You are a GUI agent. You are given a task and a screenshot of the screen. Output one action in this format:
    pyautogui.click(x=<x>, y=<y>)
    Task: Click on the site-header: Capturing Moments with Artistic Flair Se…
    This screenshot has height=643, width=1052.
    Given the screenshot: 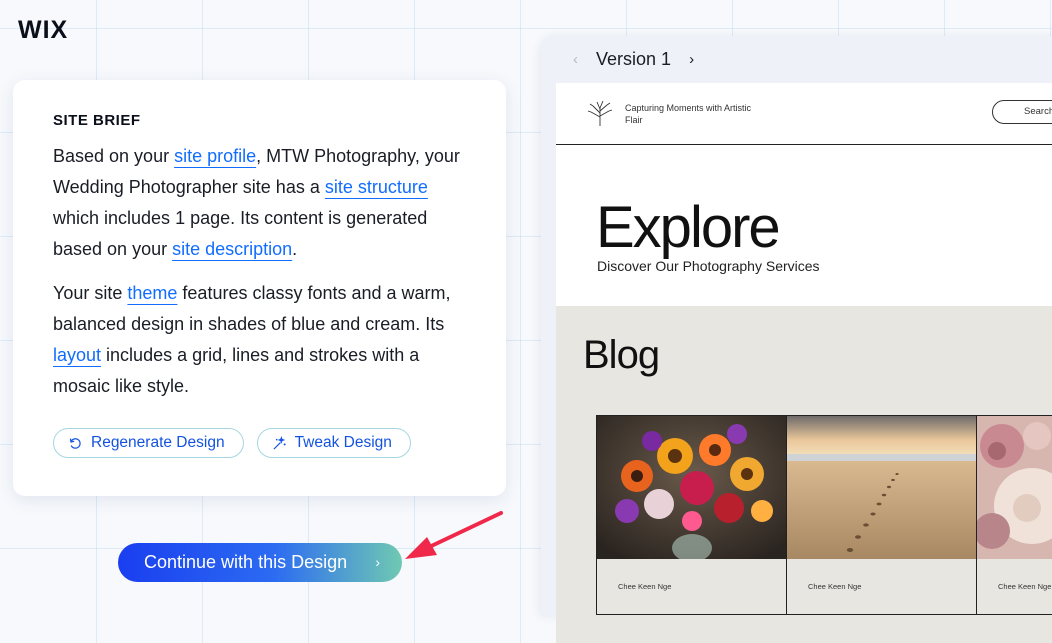 What is the action you would take?
    pyautogui.click(x=804, y=114)
    